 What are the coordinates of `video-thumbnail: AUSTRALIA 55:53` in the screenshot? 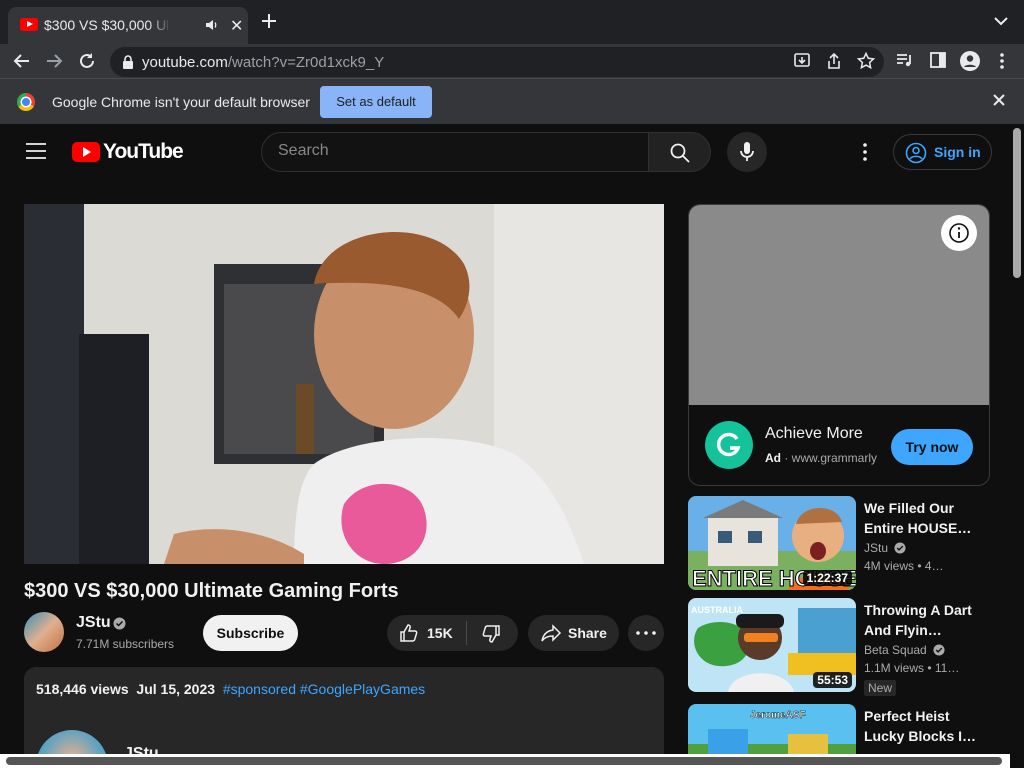 It's located at (772, 645).